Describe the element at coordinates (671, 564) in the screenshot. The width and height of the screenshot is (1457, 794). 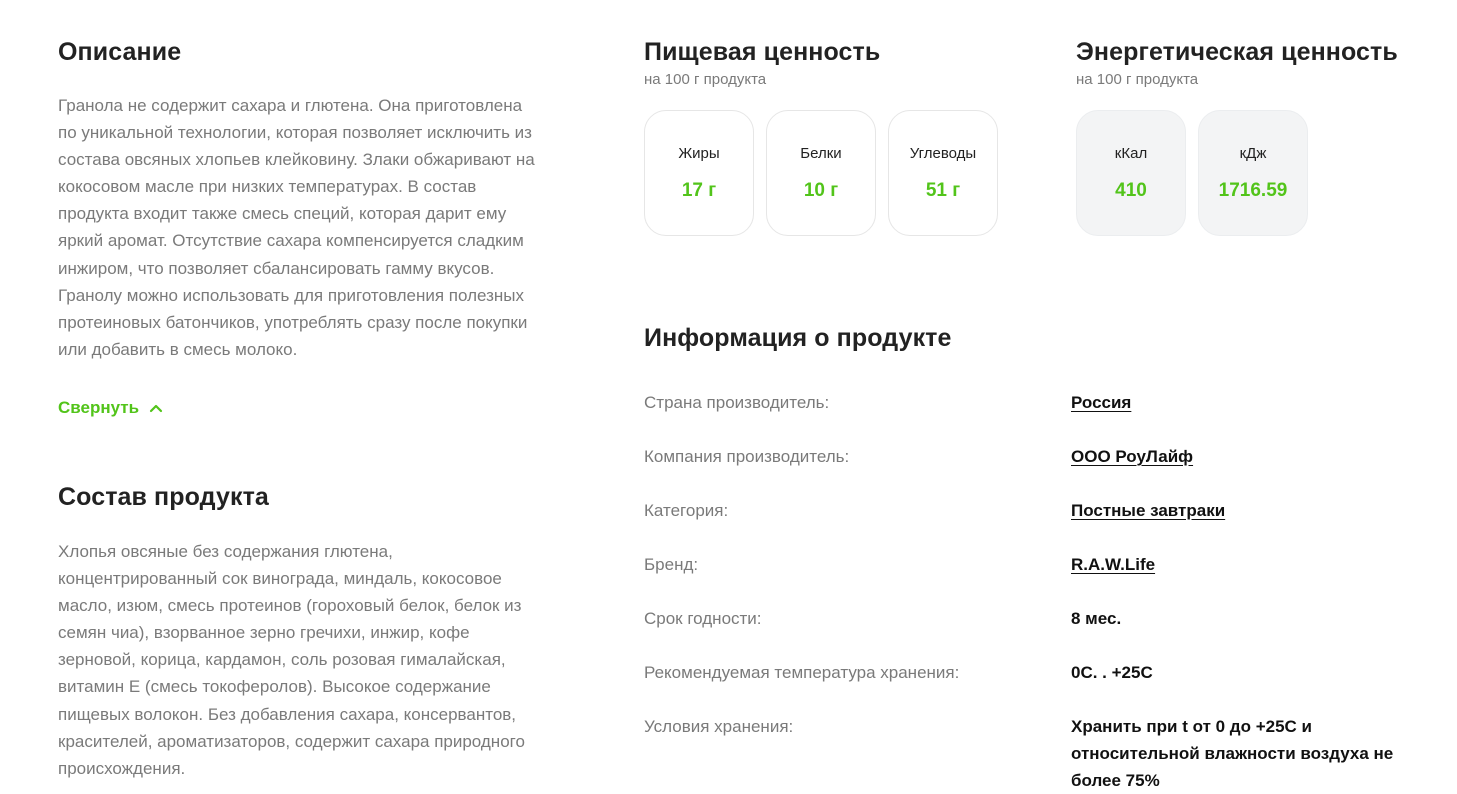
I see `info-key: Бренд:` at that location.